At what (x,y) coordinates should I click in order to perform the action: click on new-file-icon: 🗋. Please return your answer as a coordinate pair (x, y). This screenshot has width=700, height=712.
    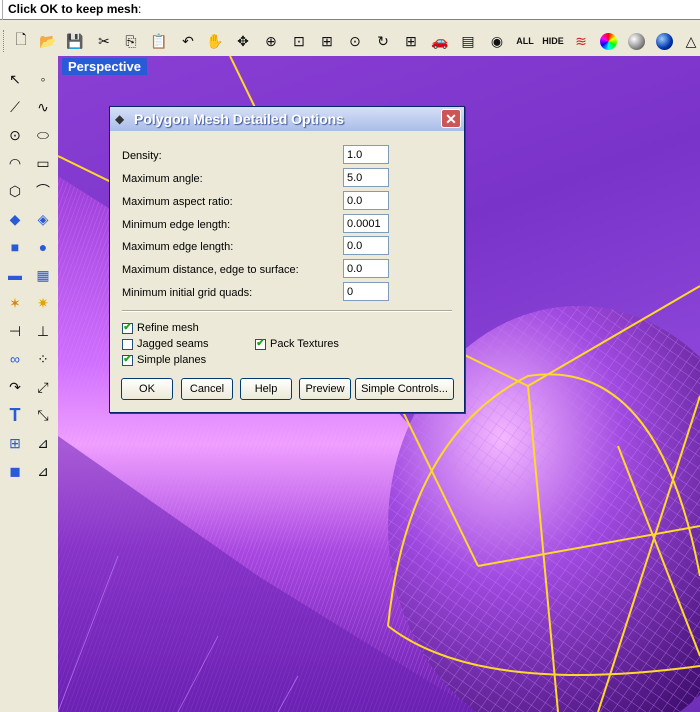
    Looking at the image, I should click on (21, 41).